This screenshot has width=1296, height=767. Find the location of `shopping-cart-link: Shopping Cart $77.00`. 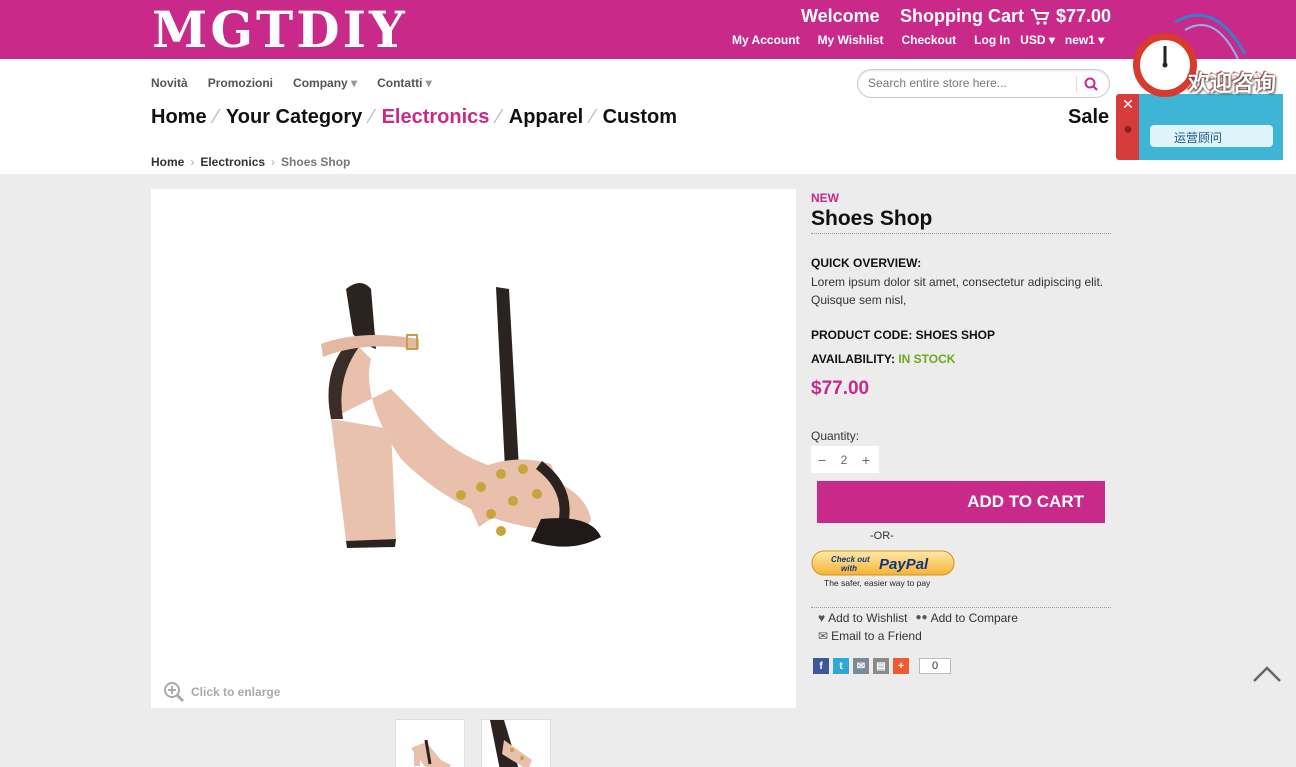

shopping-cart-link: Shopping Cart $77.00 is located at coordinates (1005, 16).